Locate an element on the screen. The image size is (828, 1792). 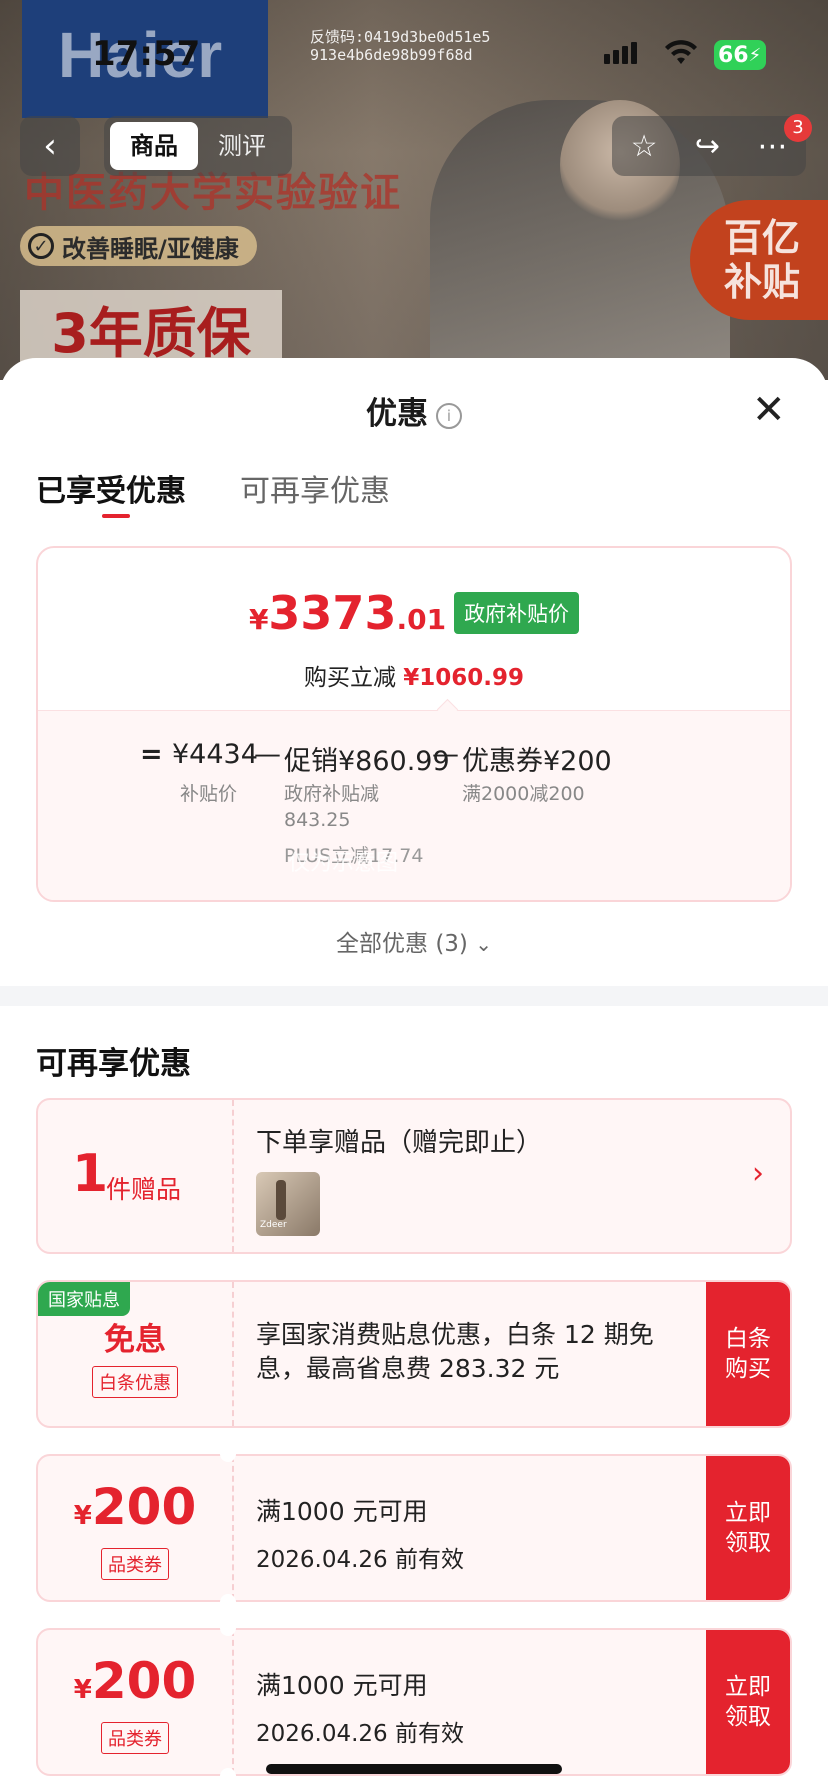
status-time: 17:57 is located at coordinates (146, 54).